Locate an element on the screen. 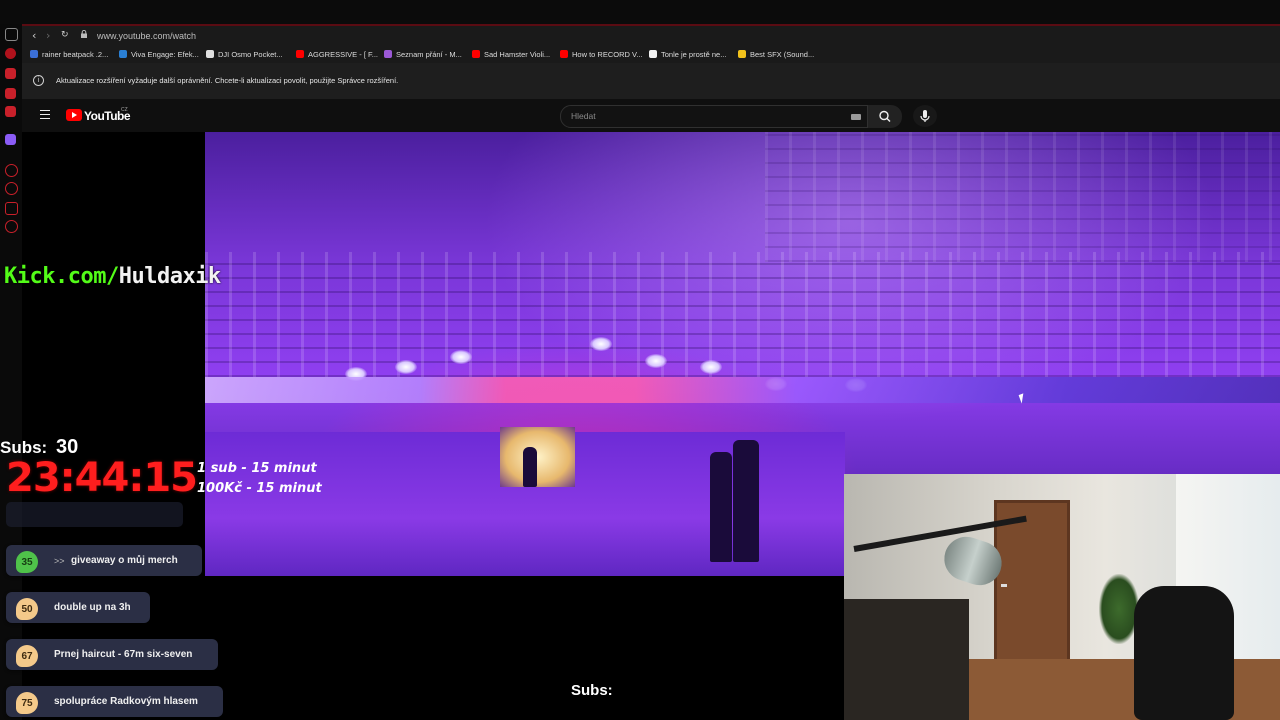 Image resolution: width=1280 pixels, height=720 pixels. subathon-timer: 23:44:15 is located at coordinates (102, 478).